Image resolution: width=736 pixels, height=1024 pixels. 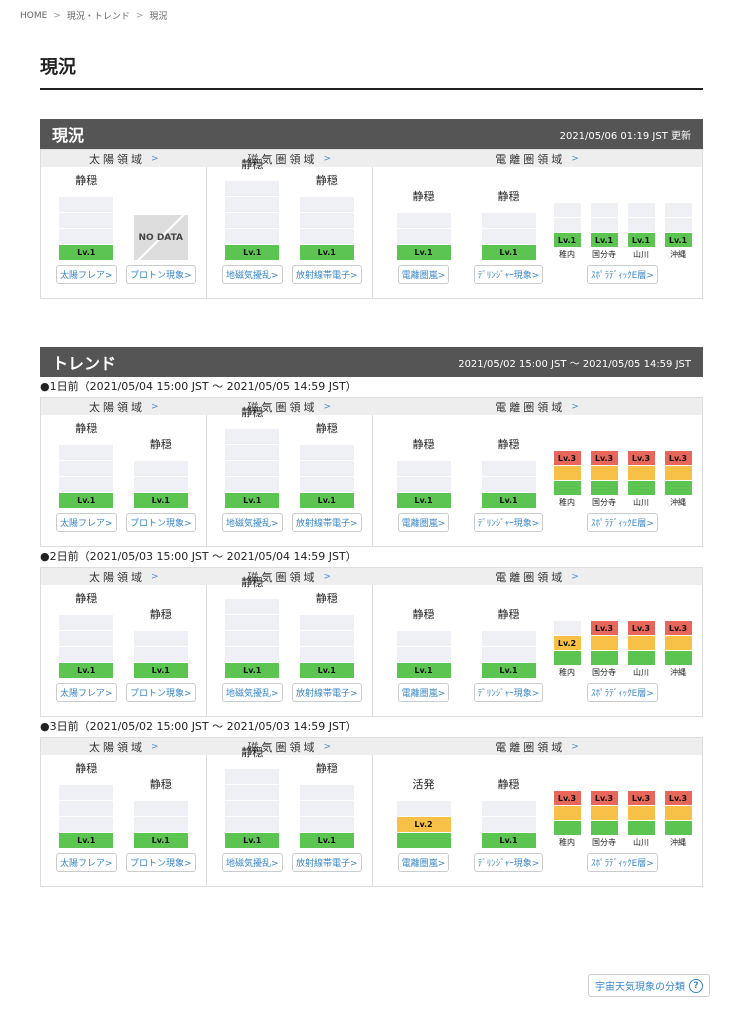 What do you see at coordinates (649, 985) in the screenshot?
I see `classification-button: 宇宙天気現象の分類 ?` at bounding box center [649, 985].